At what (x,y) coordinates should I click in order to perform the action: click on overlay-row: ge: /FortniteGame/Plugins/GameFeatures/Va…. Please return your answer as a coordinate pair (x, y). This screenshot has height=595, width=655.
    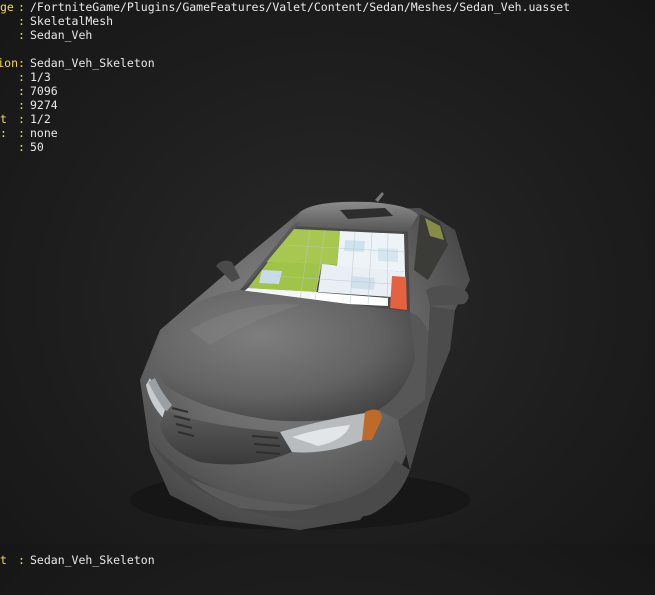
    Looking at the image, I should click on (285, 7).